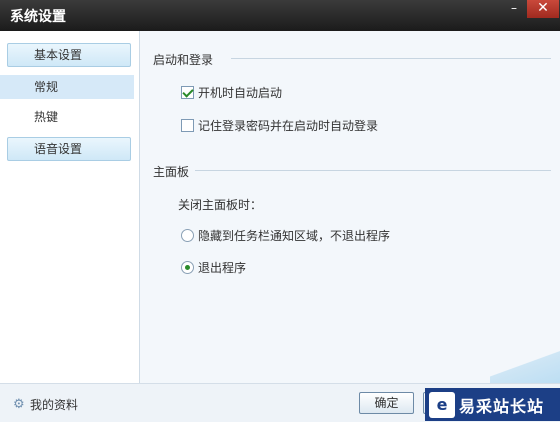 The width and height of the screenshot is (560, 422). What do you see at coordinates (187, 267) in the screenshot?
I see `exit-program-radio` at bounding box center [187, 267].